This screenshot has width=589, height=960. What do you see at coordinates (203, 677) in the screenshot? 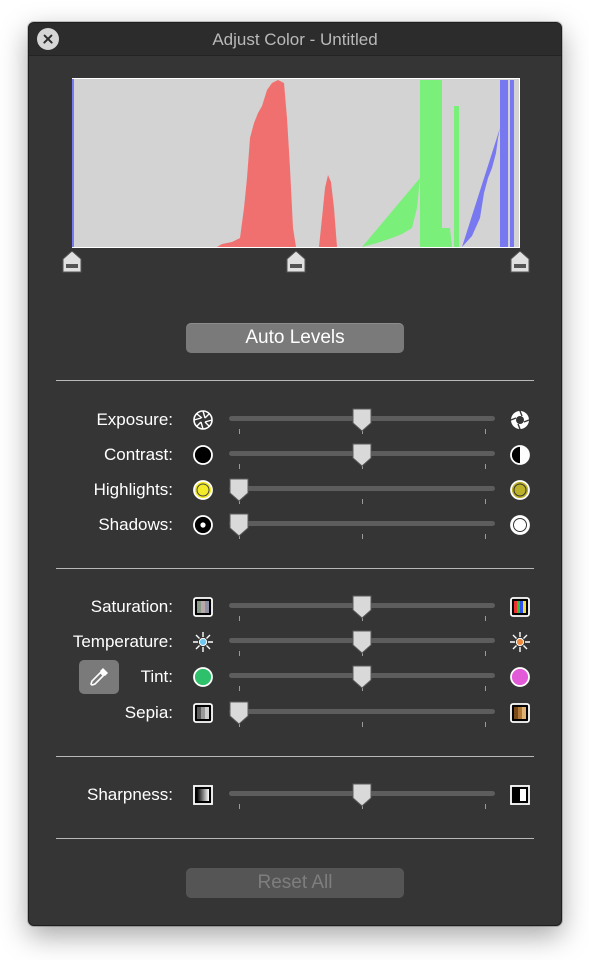
I see `green-circle-icon` at bounding box center [203, 677].